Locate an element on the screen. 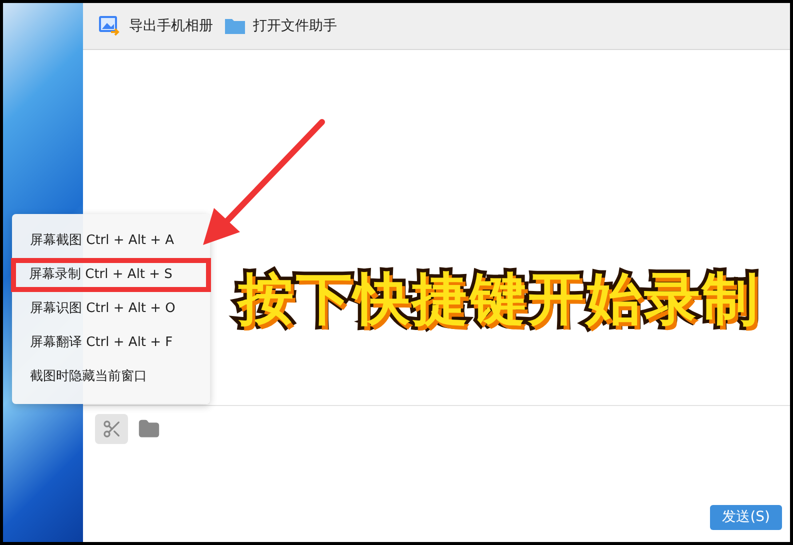 The height and width of the screenshot is (545, 793). menu-item: 屏幕翻译 Ctrl + Alt + F is located at coordinates (111, 343).